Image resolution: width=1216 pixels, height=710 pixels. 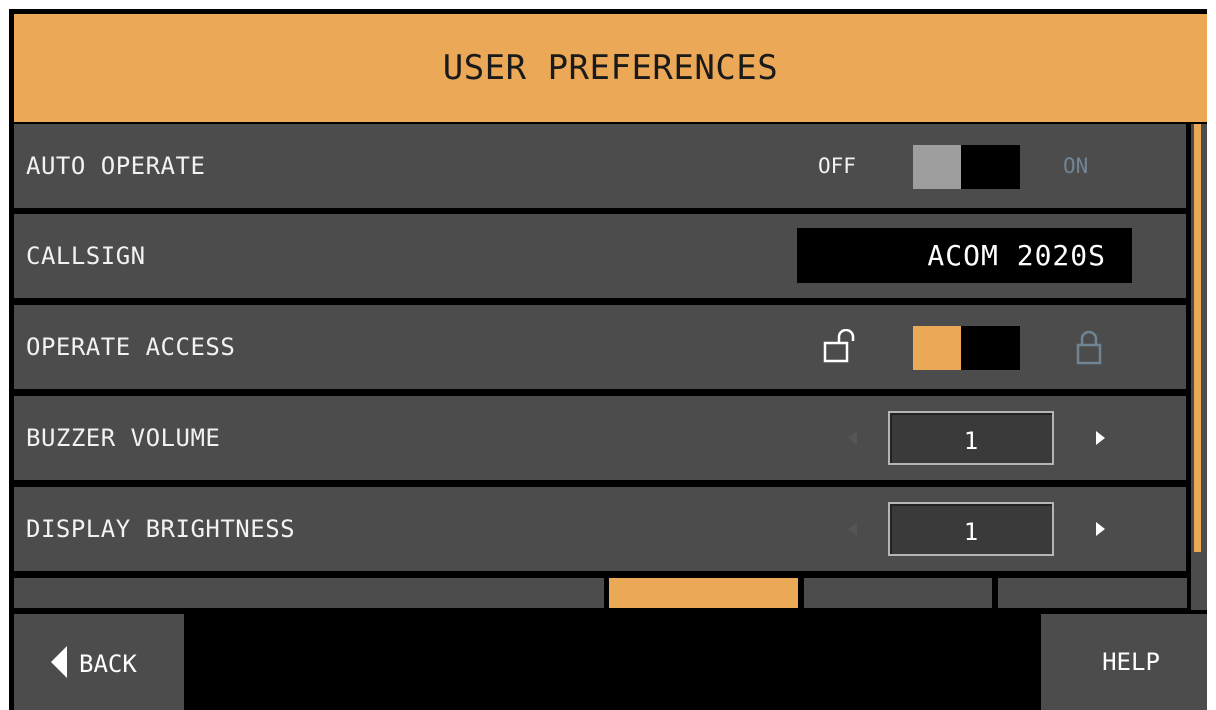 I want to click on buzzer-volume-value: 1, so click(x=971, y=438).